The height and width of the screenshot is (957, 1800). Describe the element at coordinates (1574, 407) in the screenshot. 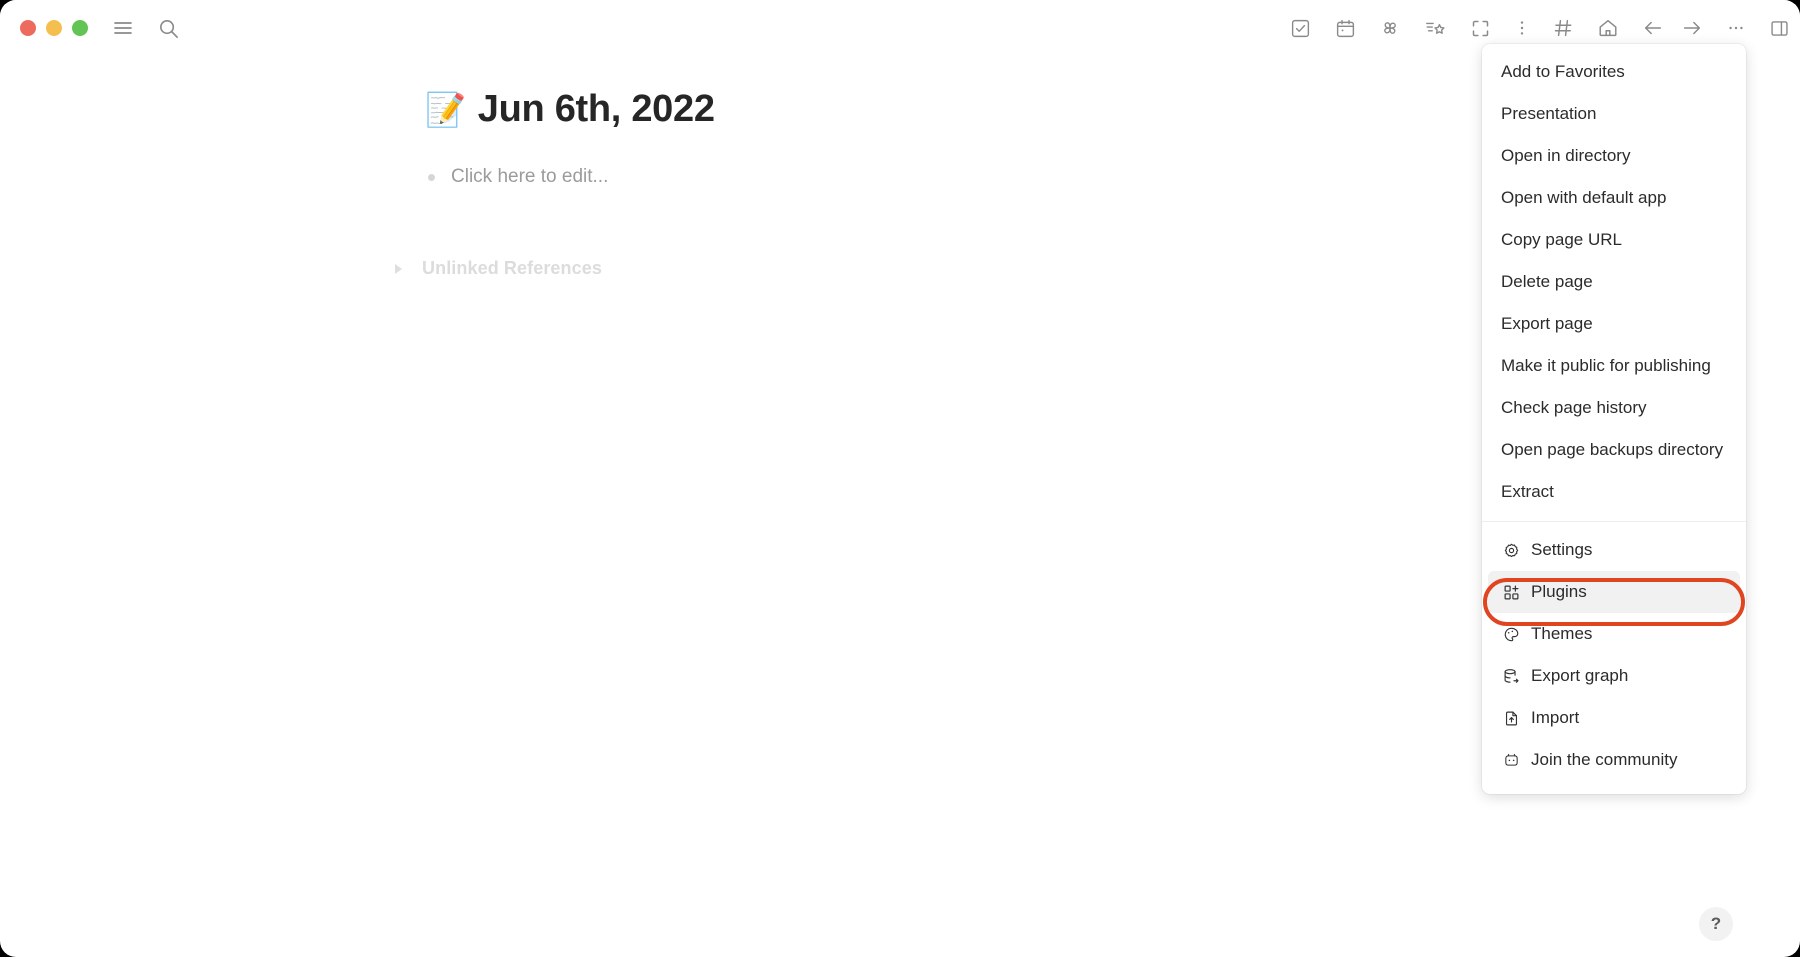

I see `menu-item-label: Check page history` at that location.